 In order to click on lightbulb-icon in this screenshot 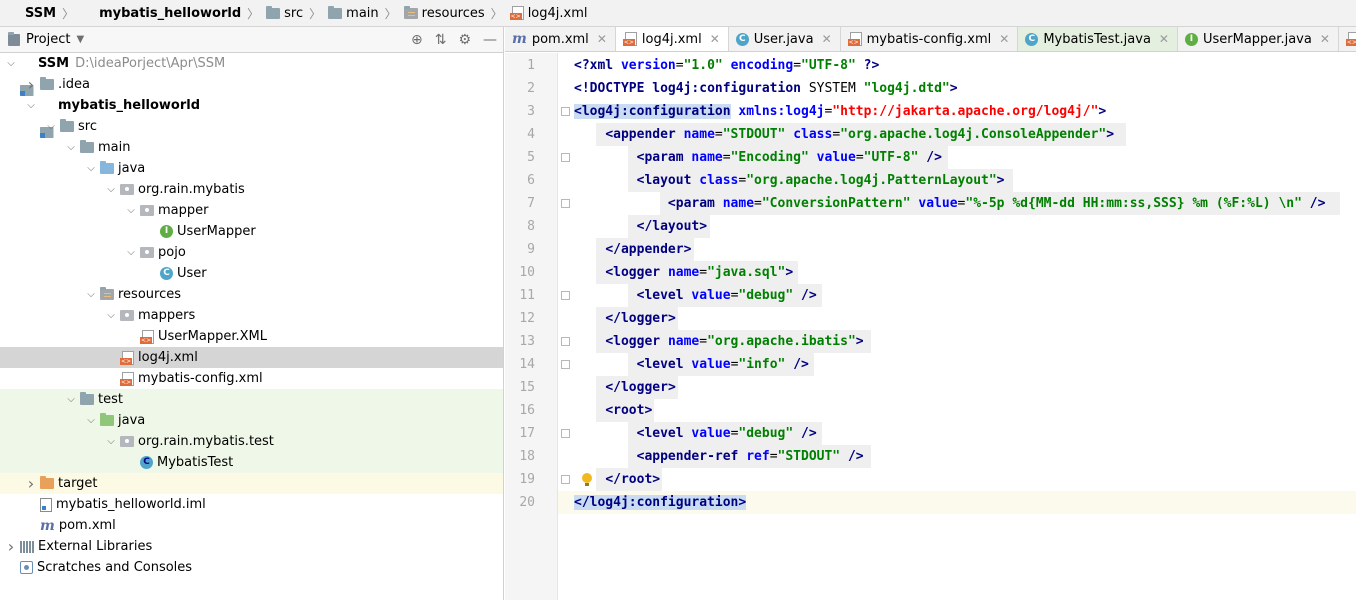, I will do `click(587, 480)`.